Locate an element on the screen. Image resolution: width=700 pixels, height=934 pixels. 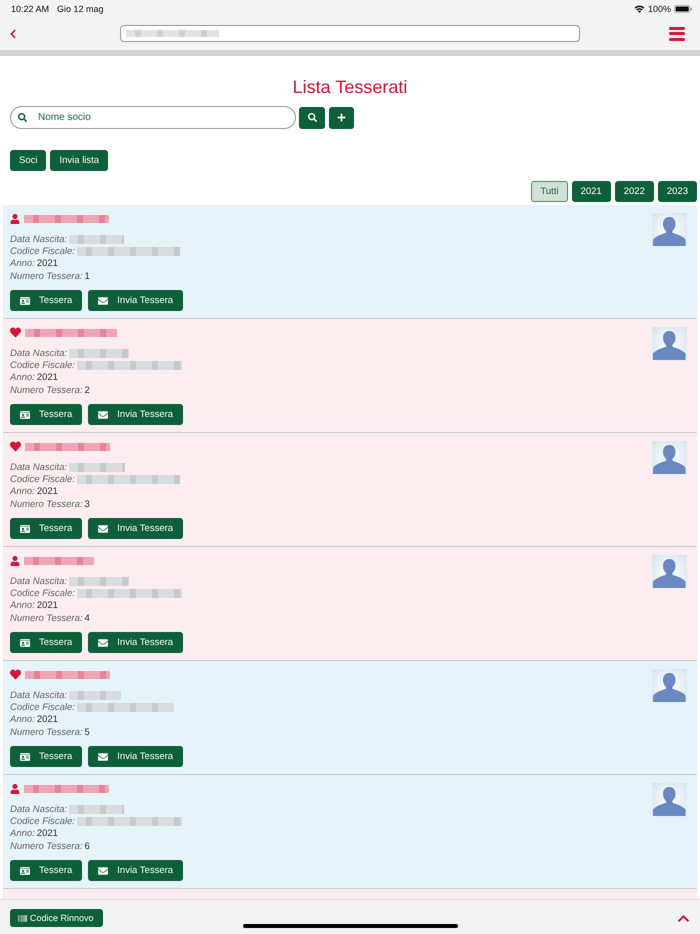
add-button is located at coordinates (341, 117).